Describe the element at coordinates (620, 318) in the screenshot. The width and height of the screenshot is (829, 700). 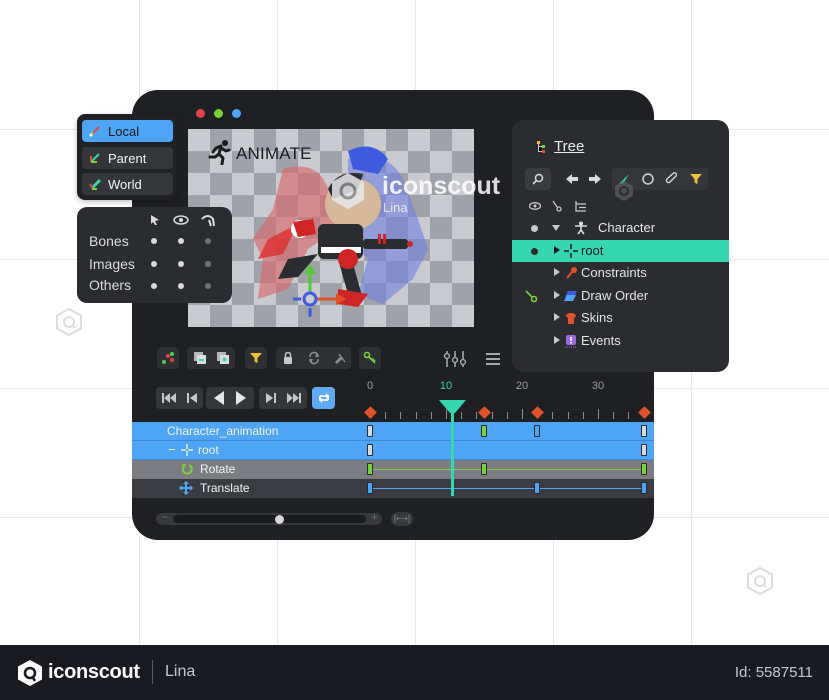
I see `tree-node-skins: Skins` at that location.